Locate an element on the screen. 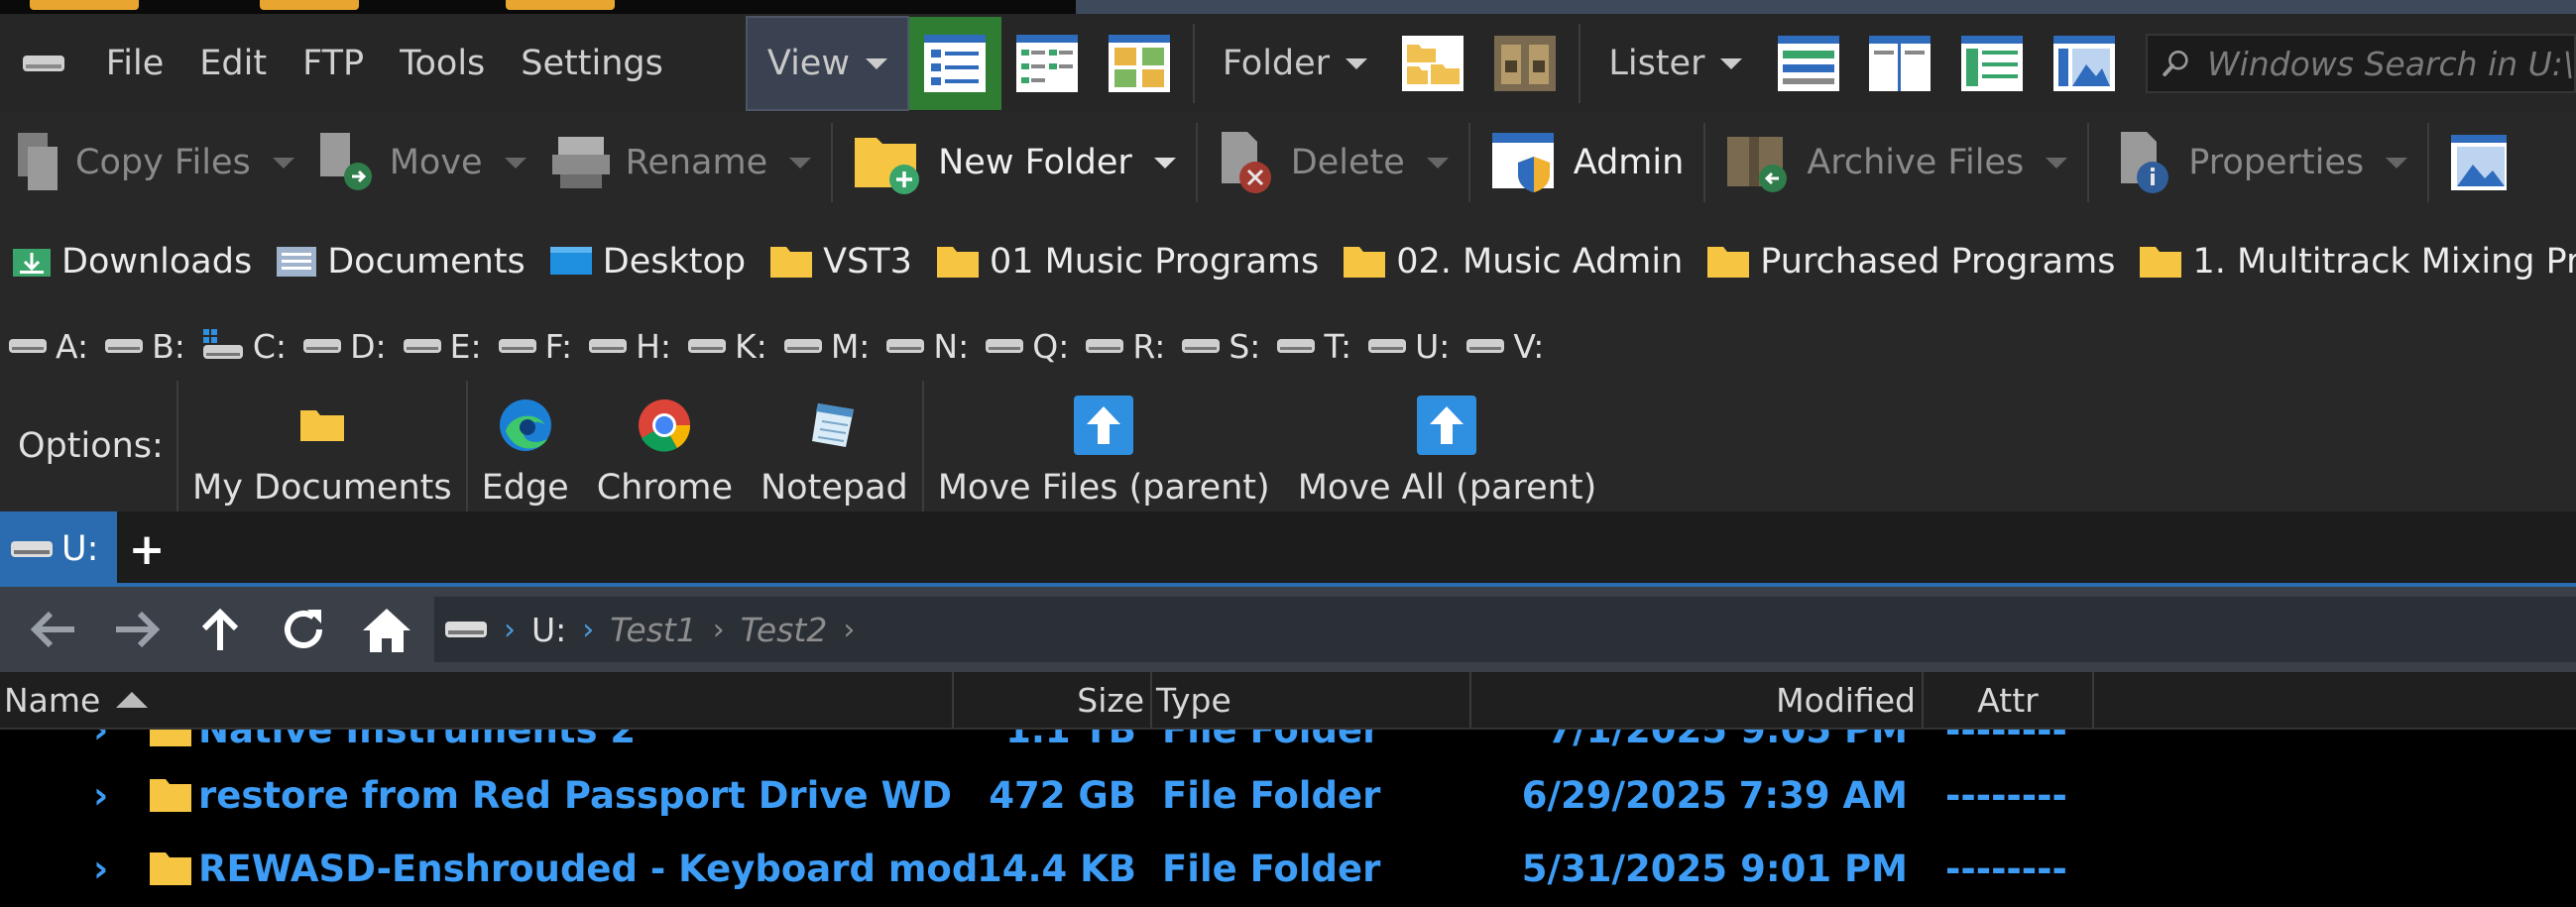 This screenshot has width=2576, height=907. favorite-multitrack-mixing: 1. Multitrack Mixing Practice is located at coordinates (2352, 262).